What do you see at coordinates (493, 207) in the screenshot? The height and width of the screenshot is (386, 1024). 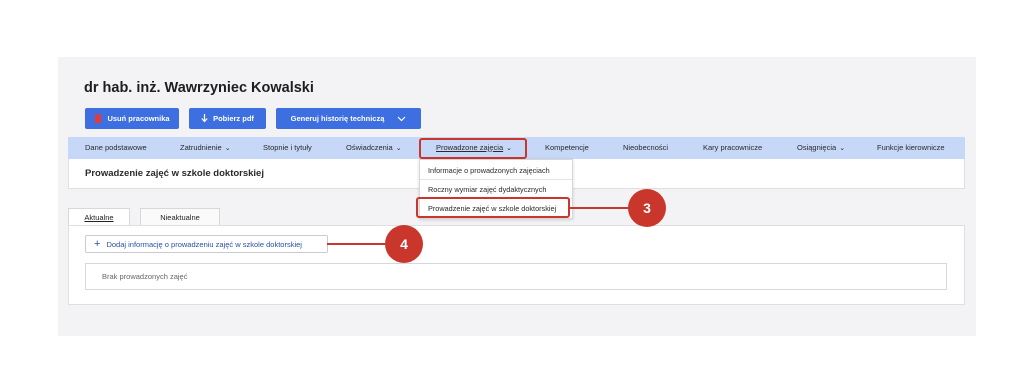 I see `highlight-dropdown-item` at bounding box center [493, 207].